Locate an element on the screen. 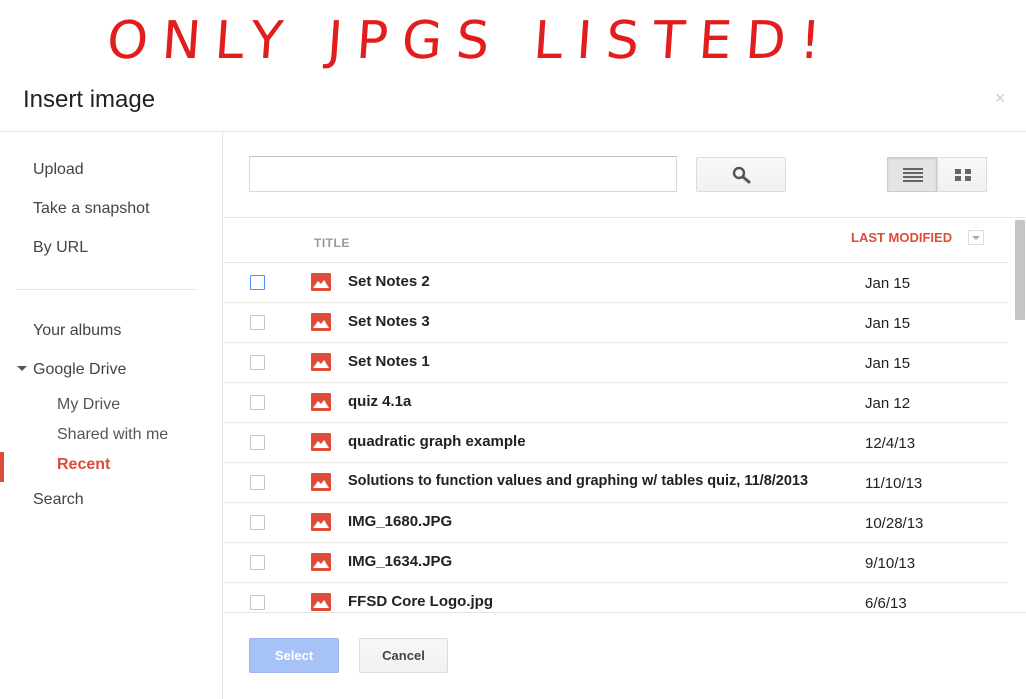 The height and width of the screenshot is (699, 1026). list-view-icon is located at coordinates (913, 175).